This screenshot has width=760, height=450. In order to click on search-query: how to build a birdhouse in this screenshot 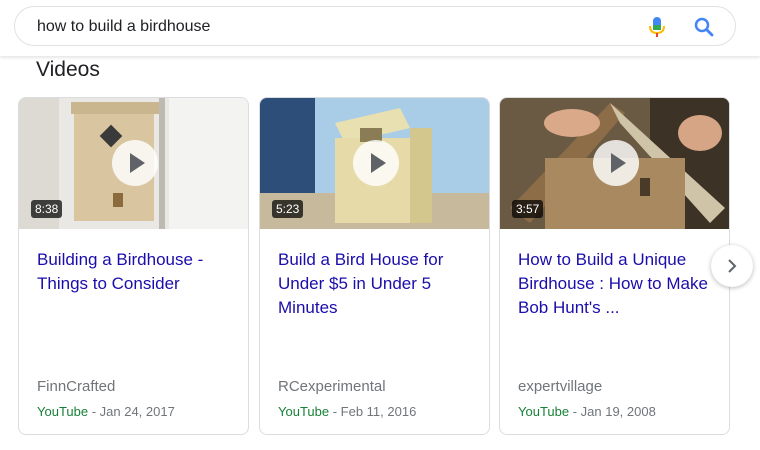, I will do `click(123, 27)`.